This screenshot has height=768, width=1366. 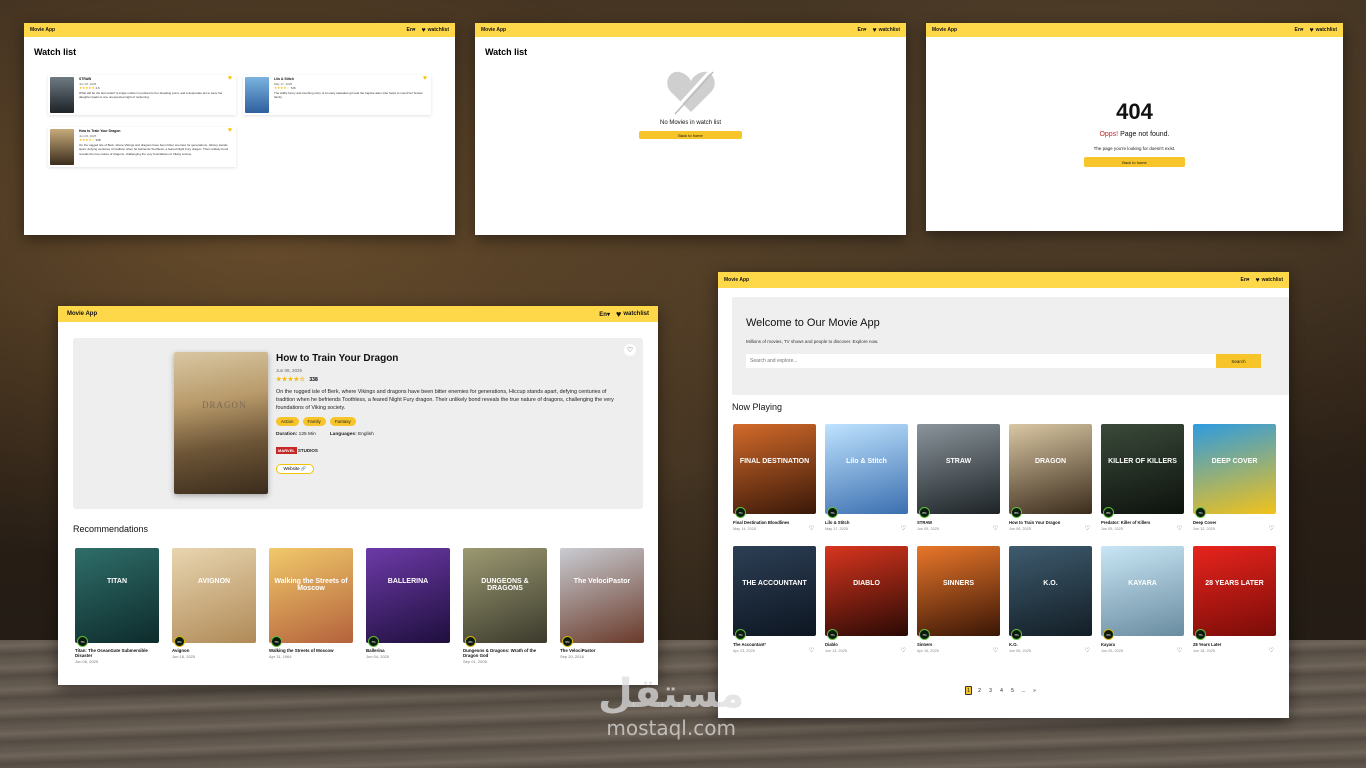 What do you see at coordinates (1205, 522) in the screenshot?
I see `movie-title: Deep Cover` at bounding box center [1205, 522].